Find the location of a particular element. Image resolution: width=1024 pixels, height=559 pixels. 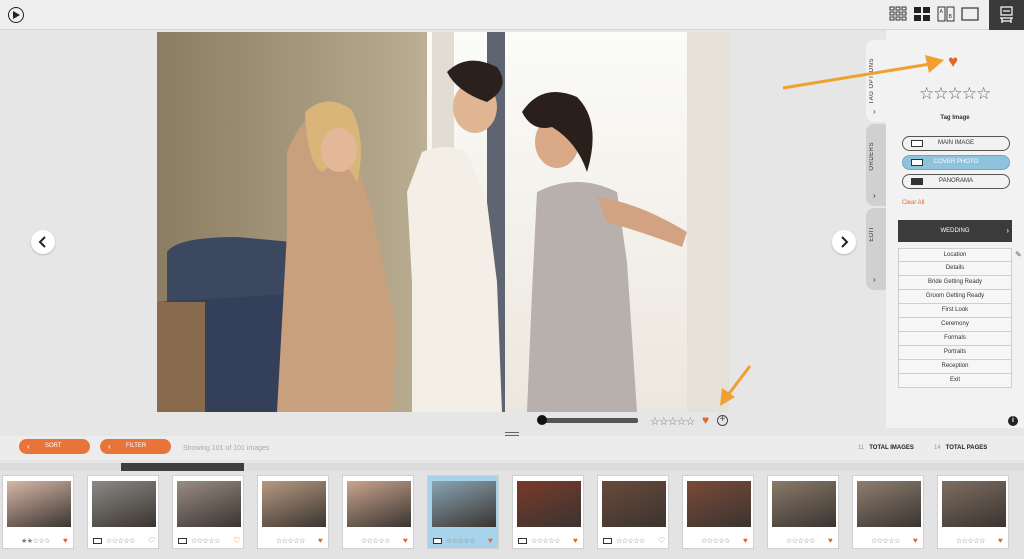

category-label: WEDDING is located at coordinates (955, 231).